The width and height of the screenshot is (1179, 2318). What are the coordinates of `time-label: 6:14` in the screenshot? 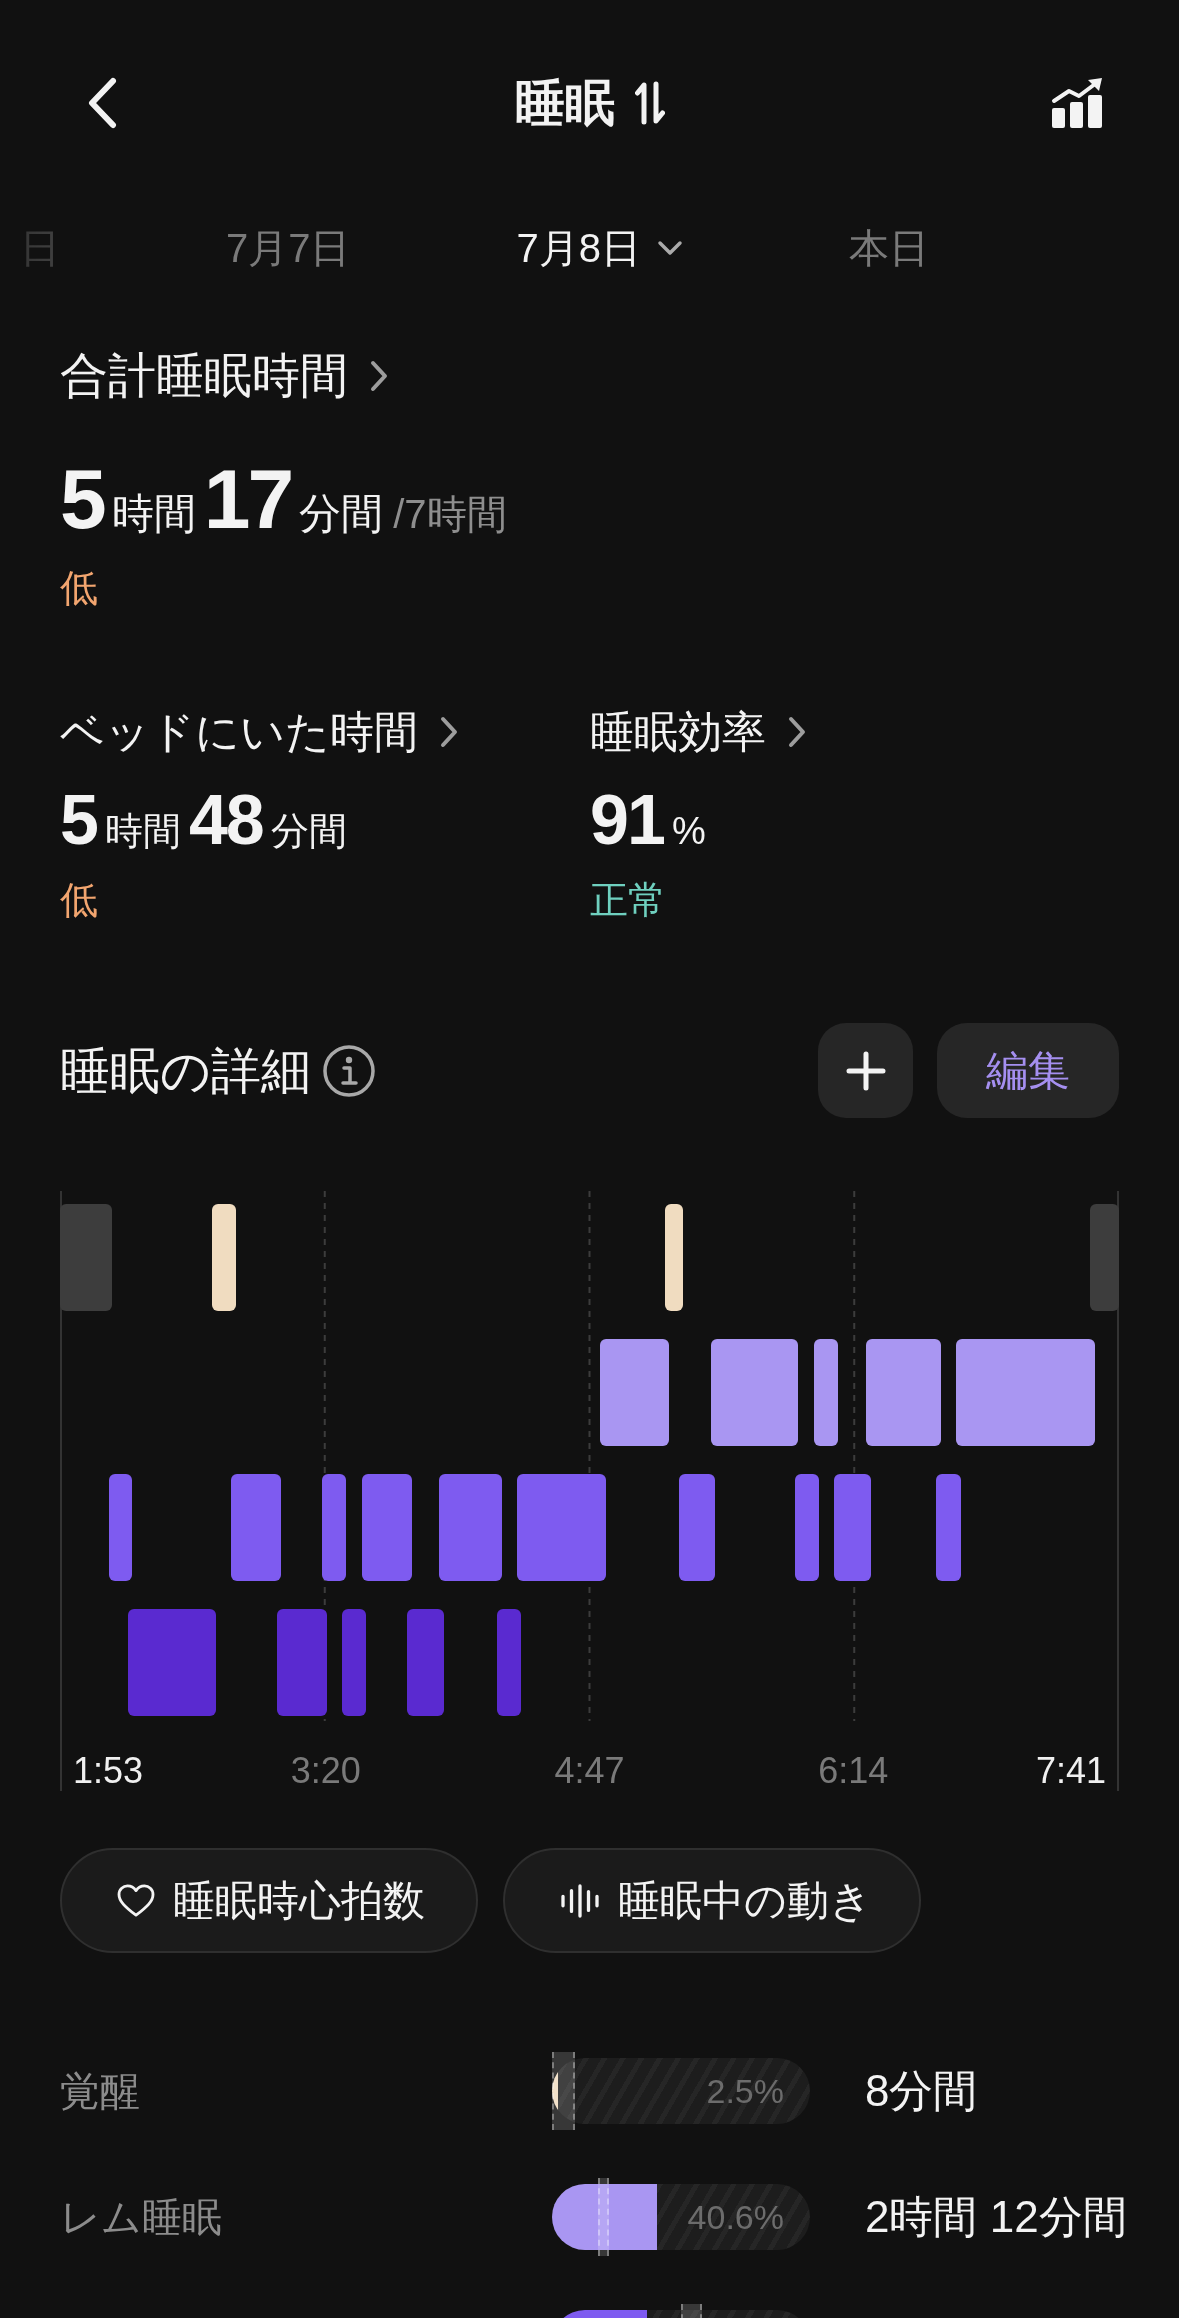 It's located at (853, 1771).